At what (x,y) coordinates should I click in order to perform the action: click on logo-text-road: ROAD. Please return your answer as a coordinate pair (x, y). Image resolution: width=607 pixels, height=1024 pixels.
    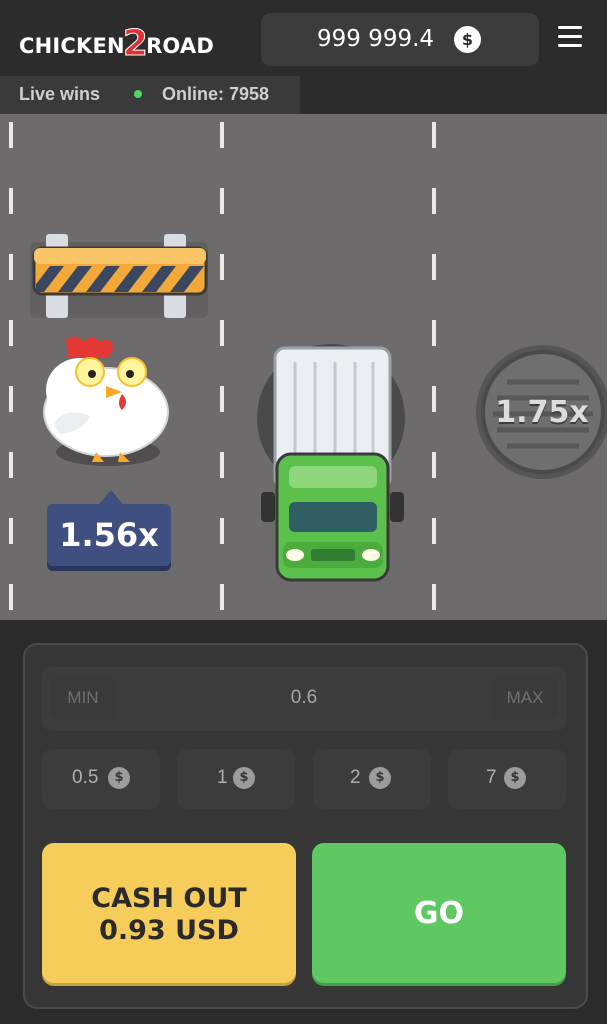
    Looking at the image, I should click on (180, 46).